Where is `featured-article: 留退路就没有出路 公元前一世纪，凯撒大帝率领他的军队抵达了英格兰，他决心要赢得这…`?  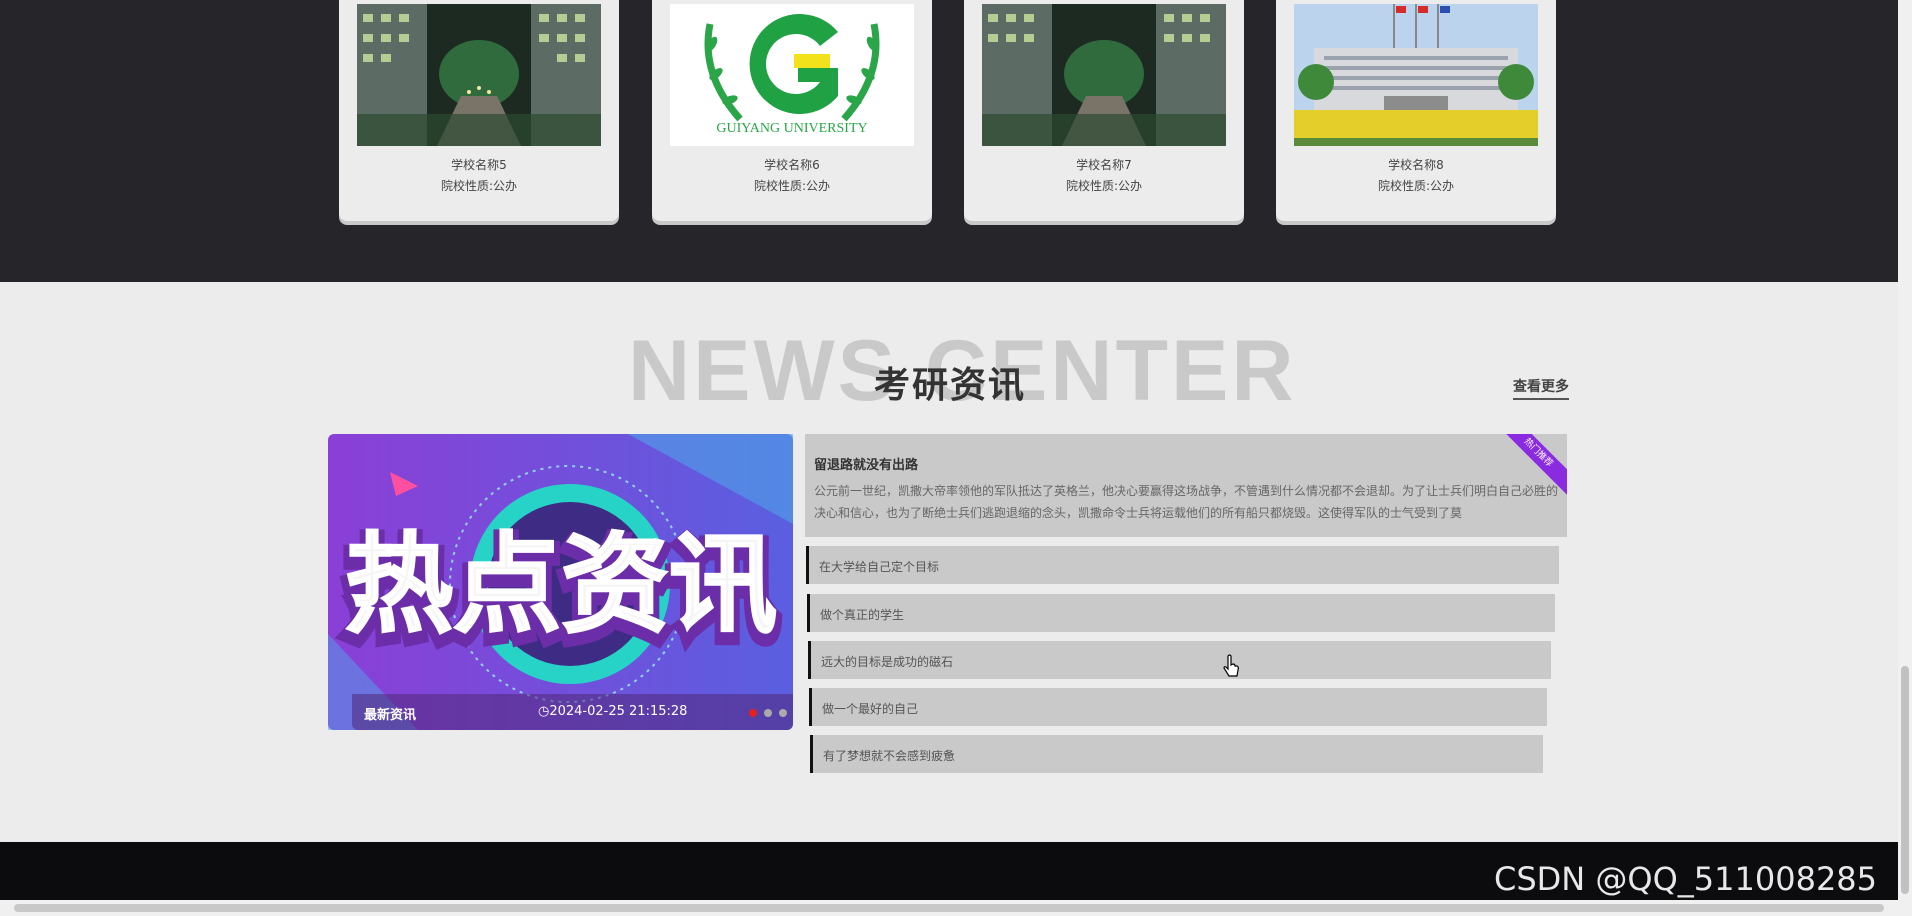 featured-article: 留退路就没有出路 公元前一世纪，凯撒大帝率领他的军队抵达了英格兰，他决心要赢得这… is located at coordinates (1186, 485).